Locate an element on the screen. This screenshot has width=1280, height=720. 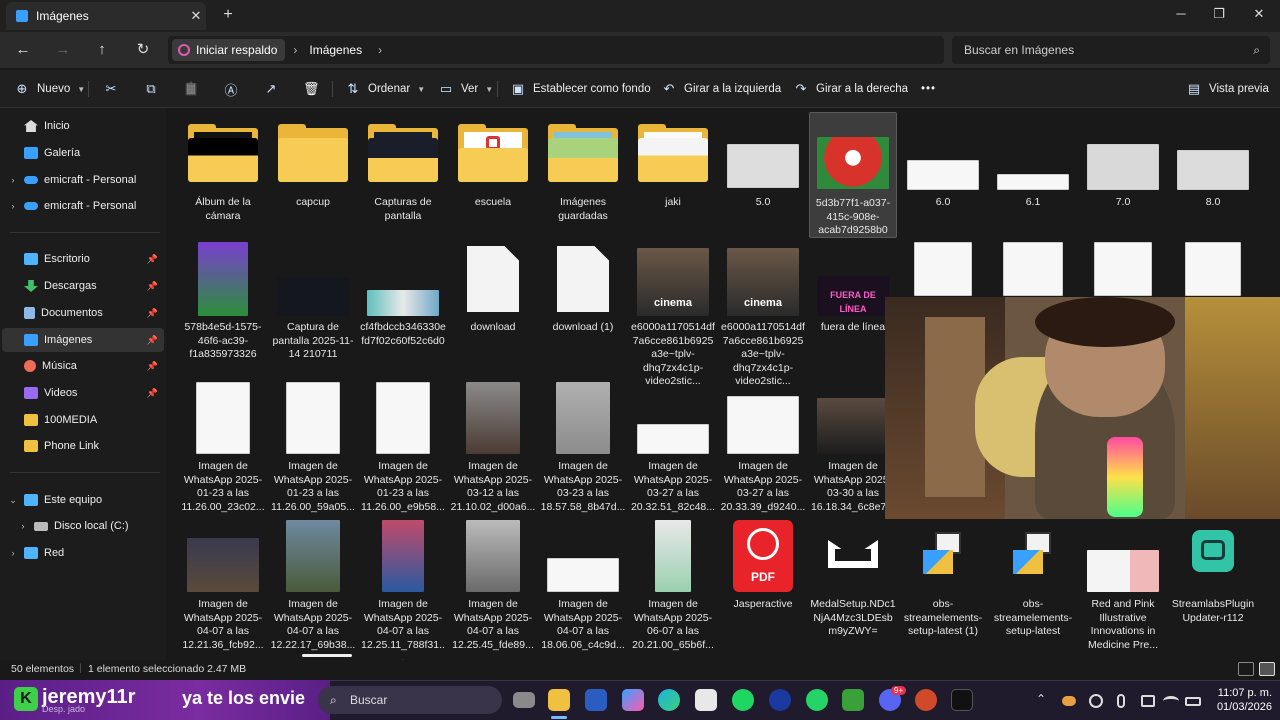
view-button: ▭ Ver ▼ is located at coordinates (465, 89).